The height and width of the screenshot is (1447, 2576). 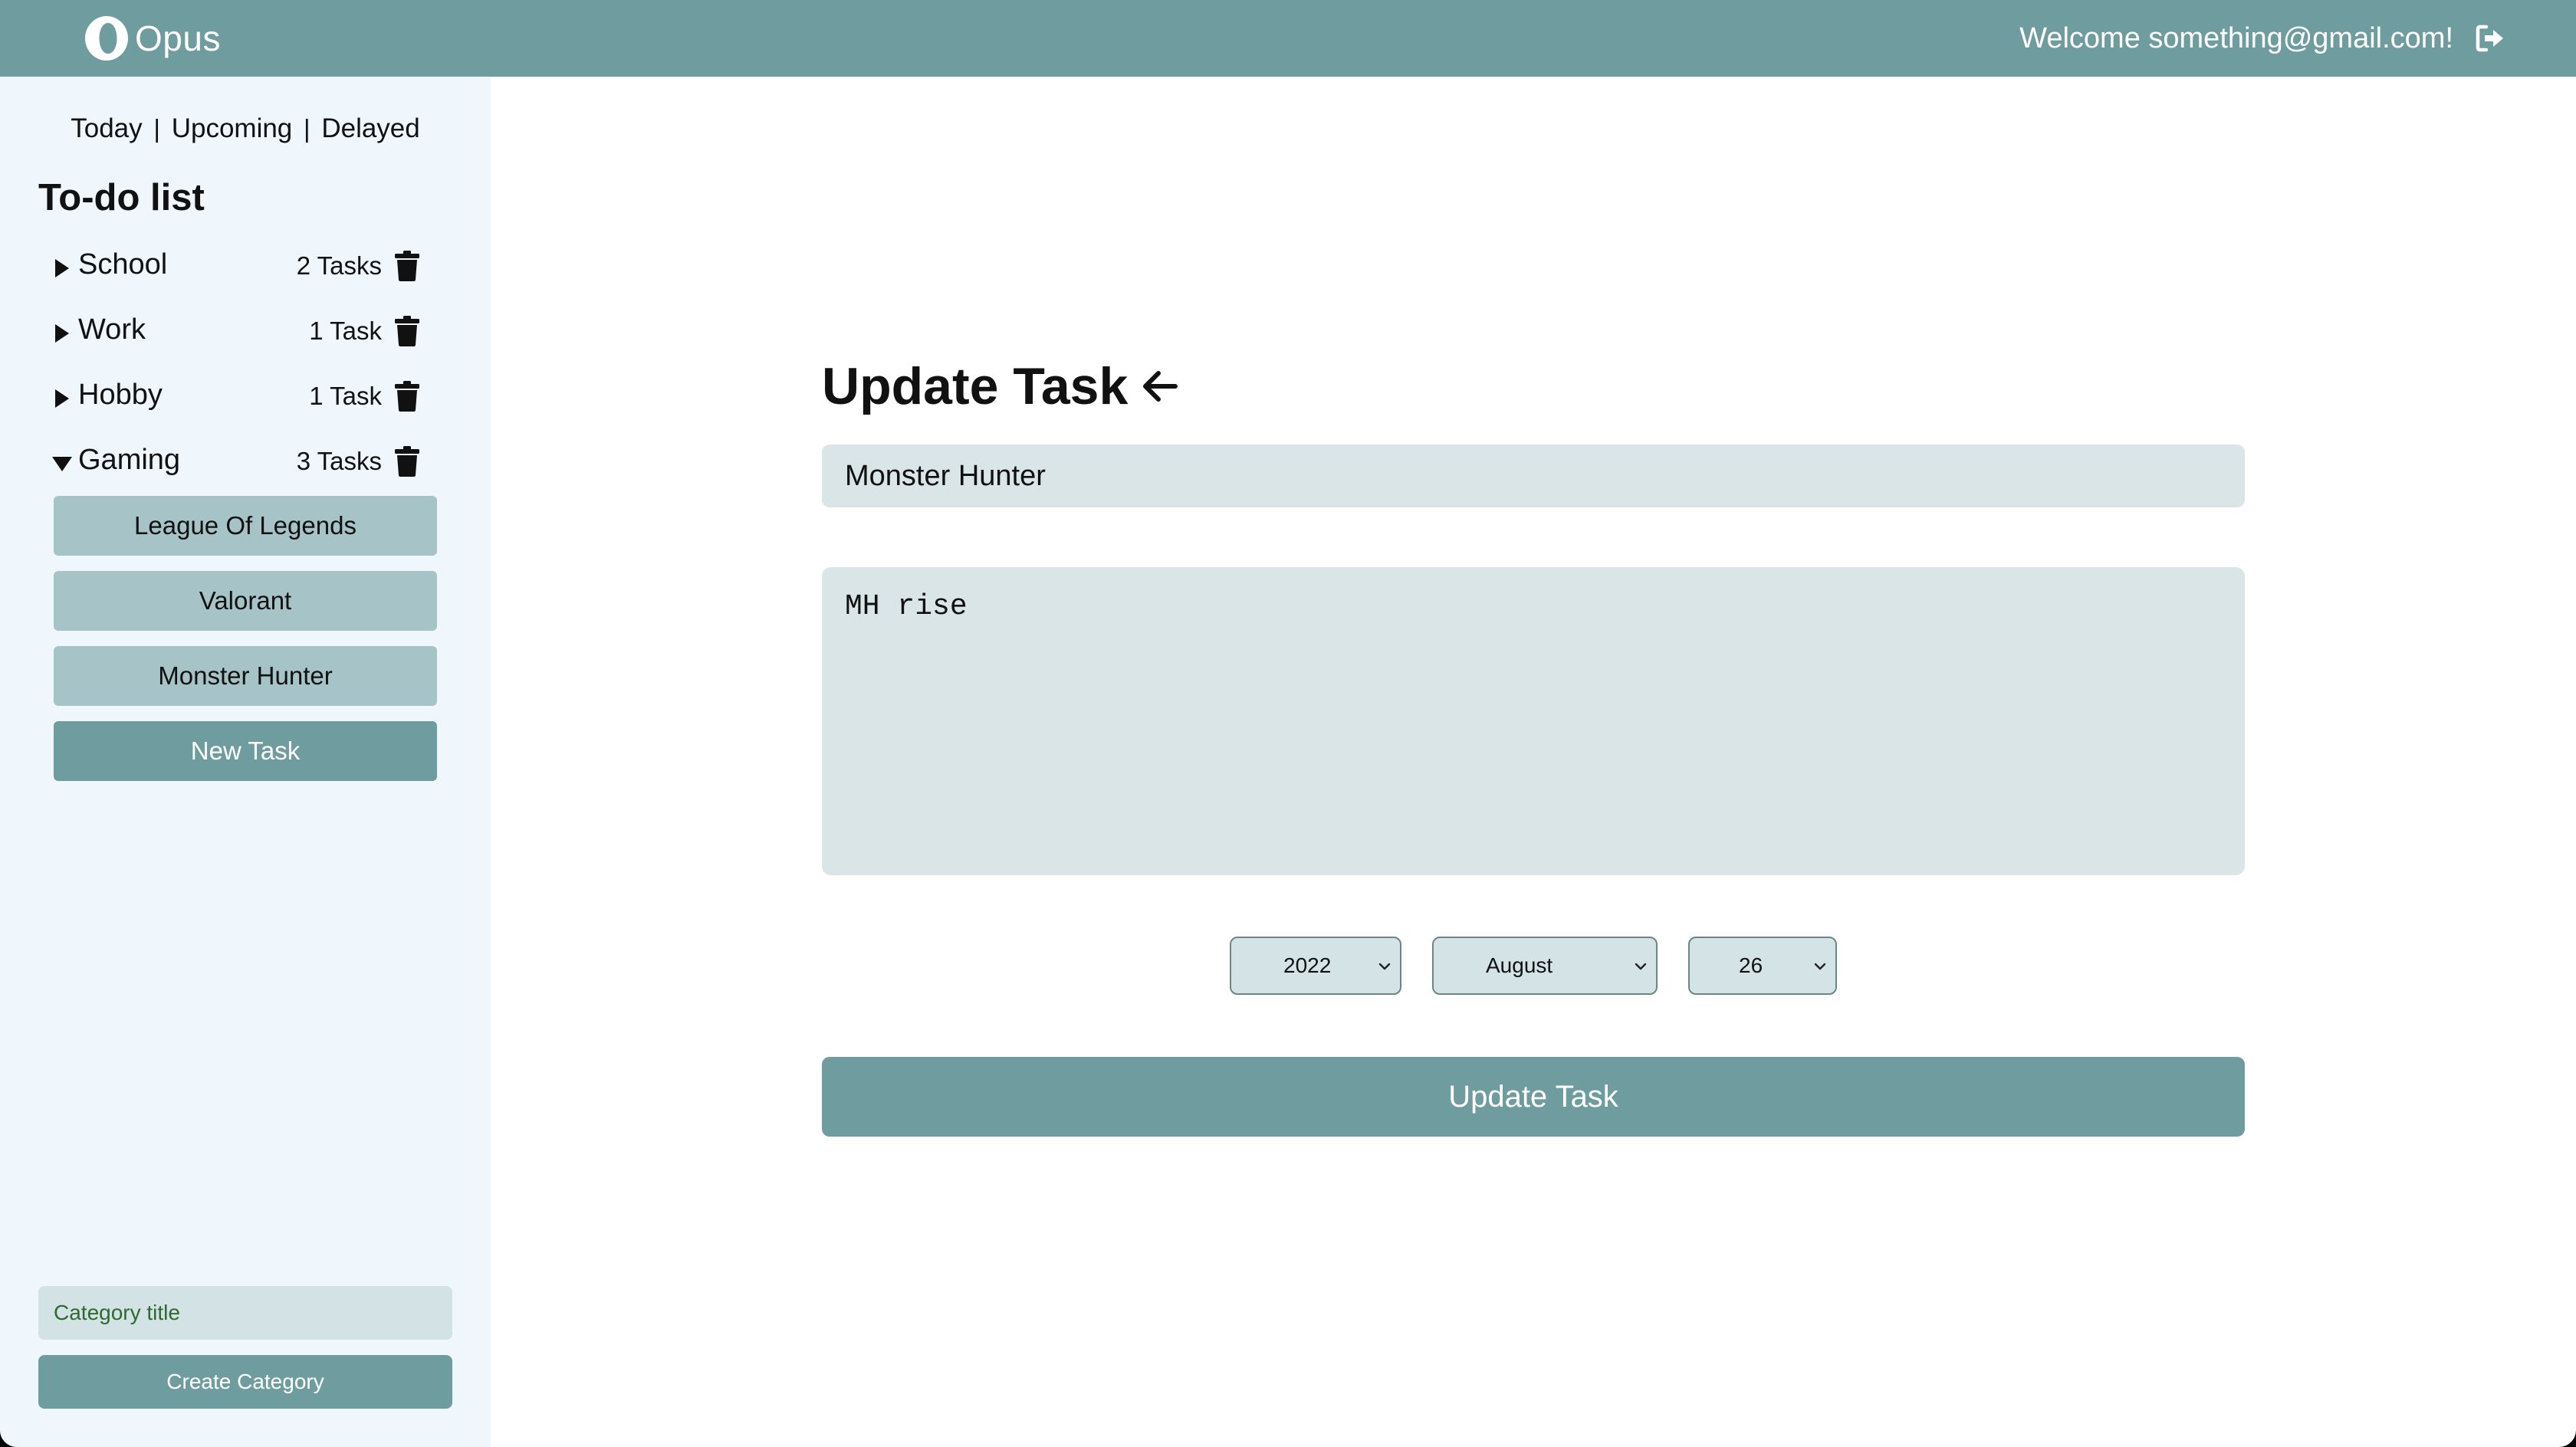 What do you see at coordinates (1533, 1097) in the screenshot?
I see `update-task-button: Update Task` at bounding box center [1533, 1097].